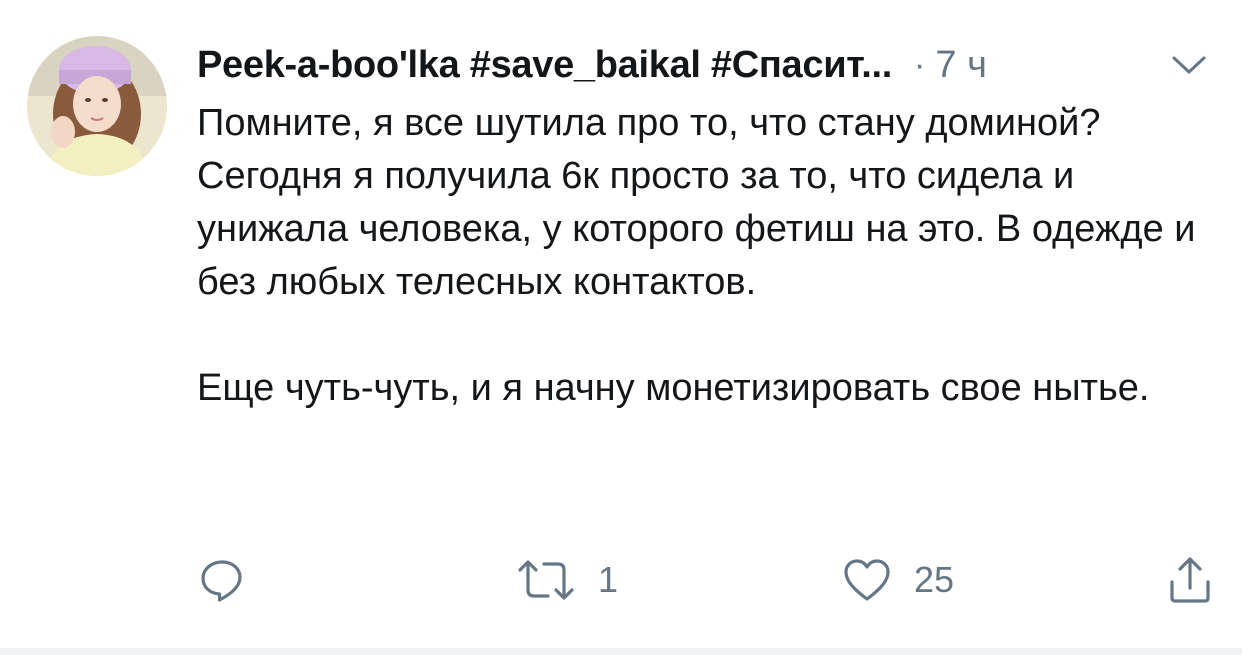  What do you see at coordinates (934, 579) in the screenshot?
I see `like-count: 25` at bounding box center [934, 579].